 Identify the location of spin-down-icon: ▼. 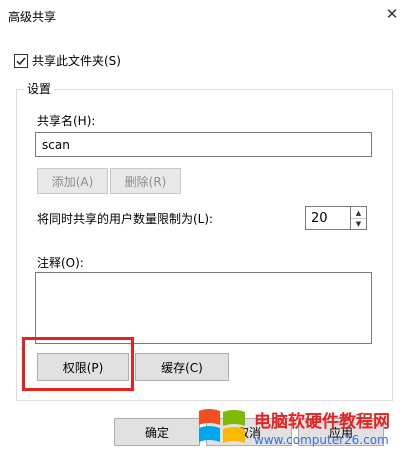
(358, 223).